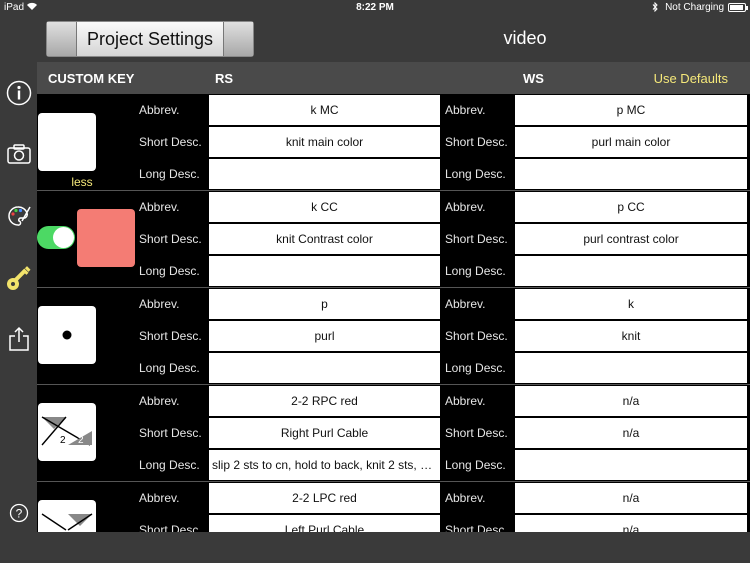 The image size is (750, 563). Describe the element at coordinates (62, 39) in the screenshot. I see `segment-left-cap` at that location.